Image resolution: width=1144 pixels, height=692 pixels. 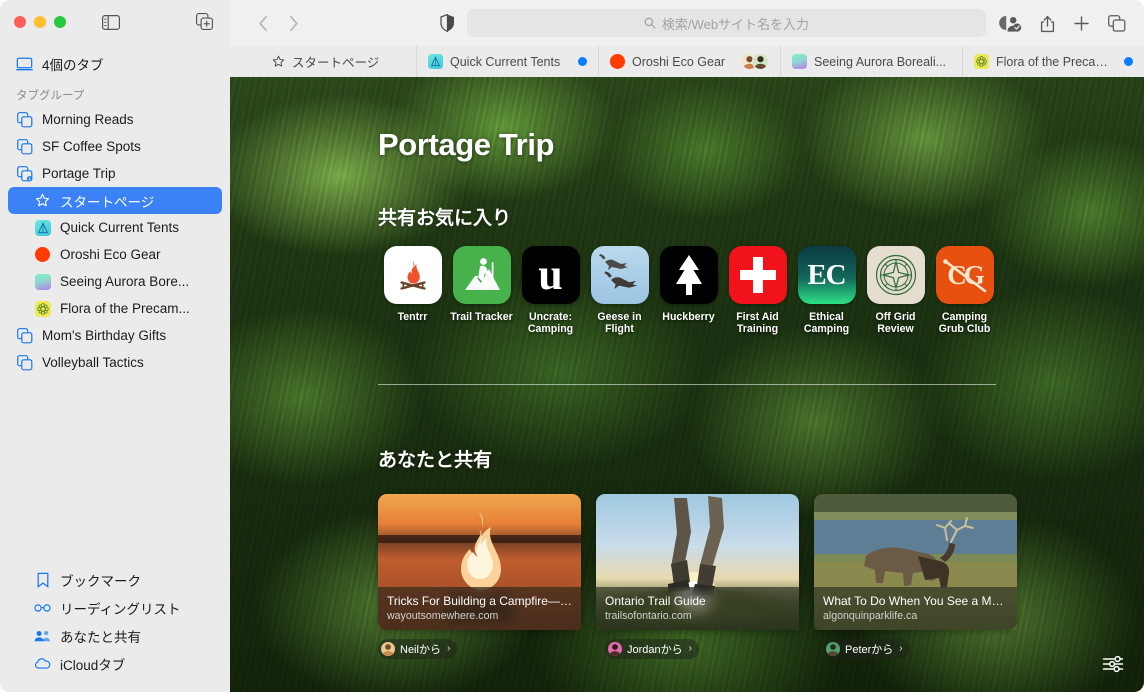 I want to click on close-button, so click(x=20, y=22).